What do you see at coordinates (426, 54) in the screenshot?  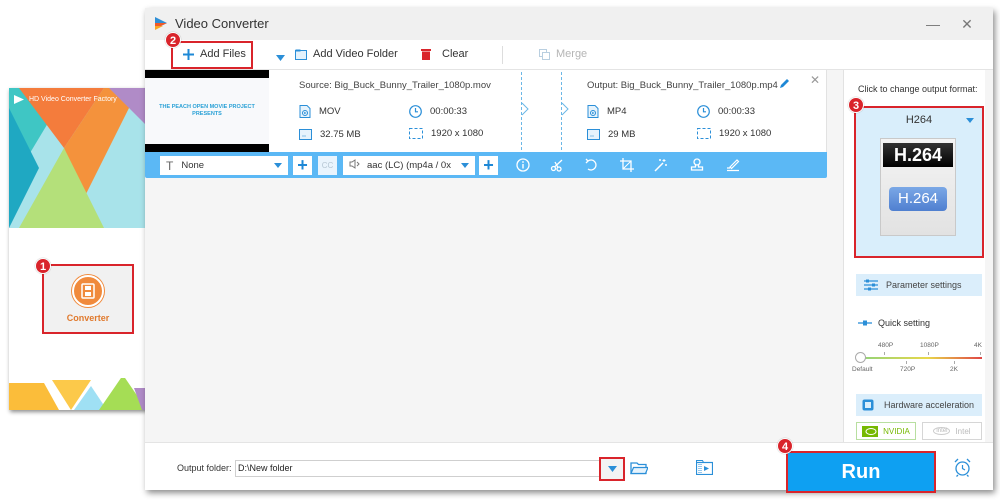 I see `trash-icon` at bounding box center [426, 54].